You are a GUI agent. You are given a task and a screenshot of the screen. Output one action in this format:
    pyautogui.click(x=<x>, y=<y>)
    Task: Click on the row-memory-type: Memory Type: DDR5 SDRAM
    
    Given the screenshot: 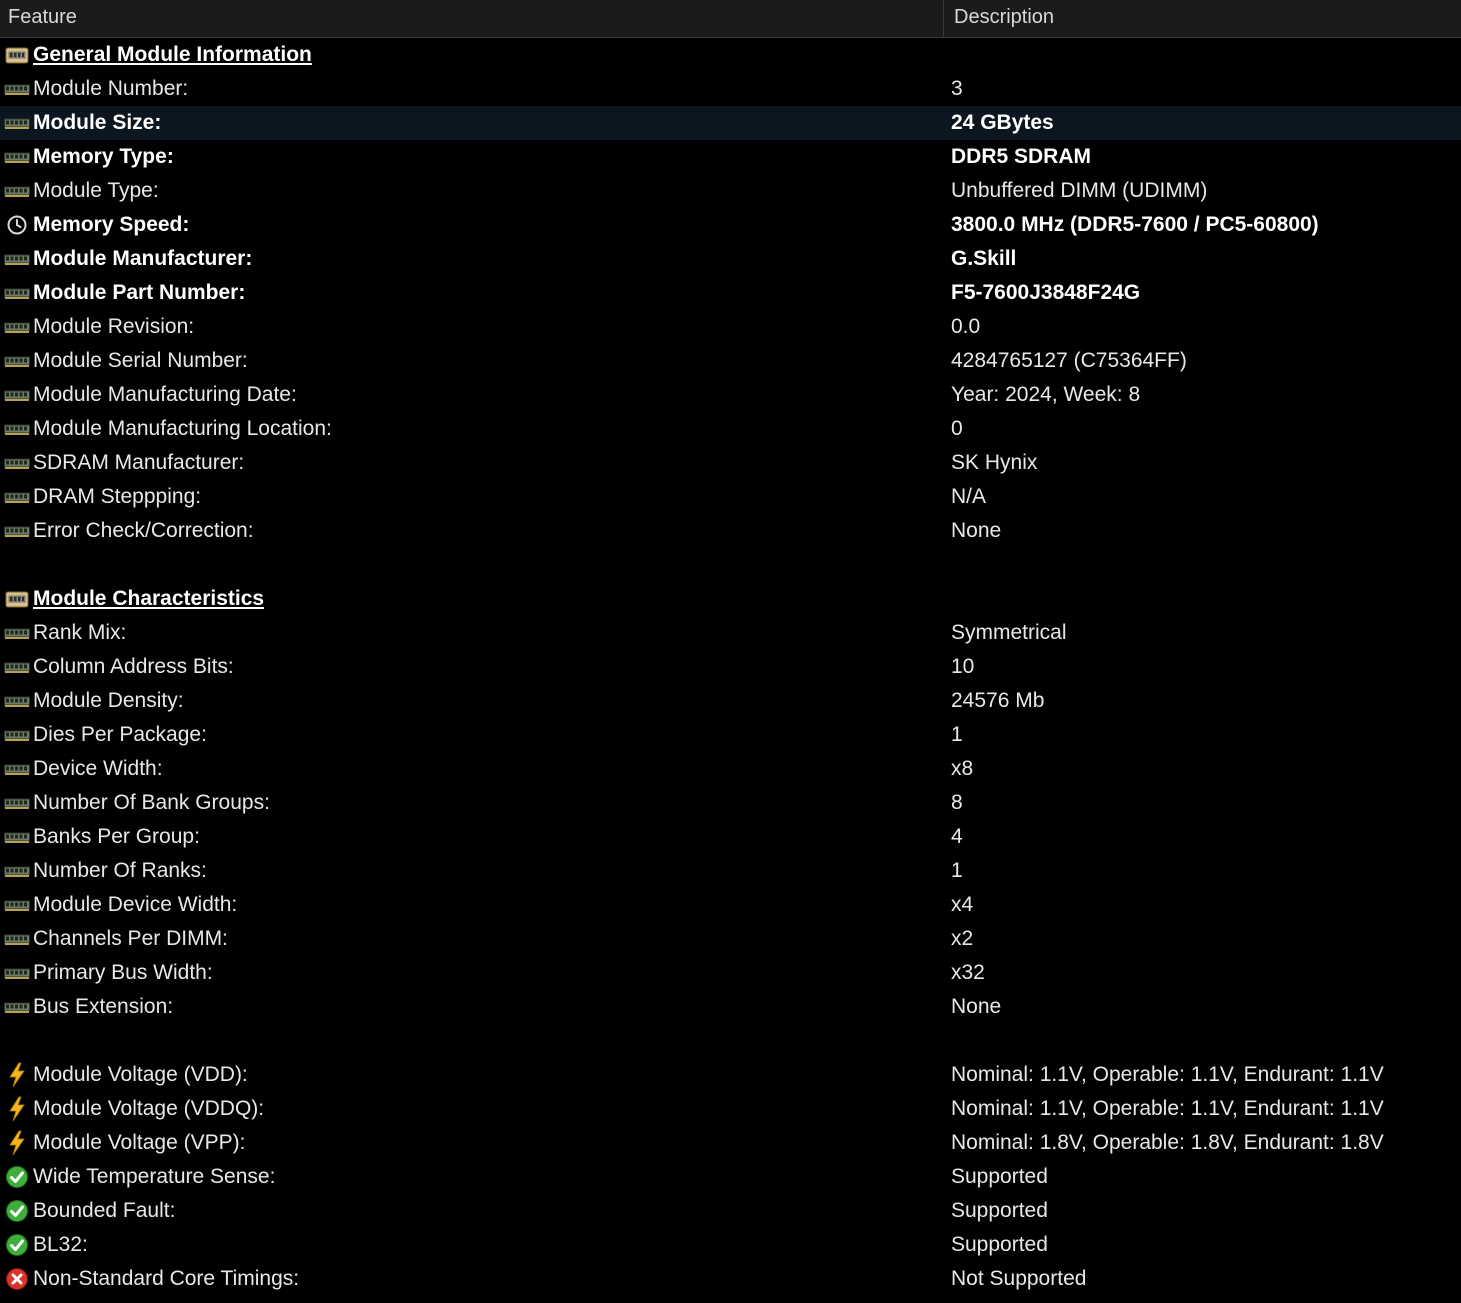 What is the action you would take?
    pyautogui.click(x=730, y=157)
    